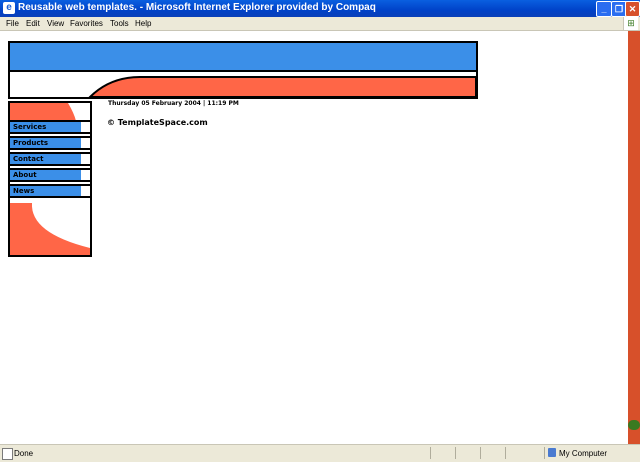  What do you see at coordinates (30, 127) in the screenshot?
I see `nav-services-label: Services` at bounding box center [30, 127].